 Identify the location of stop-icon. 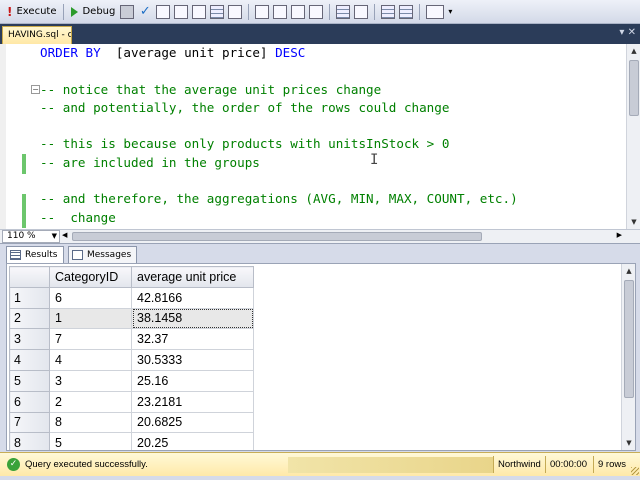
(127, 11).